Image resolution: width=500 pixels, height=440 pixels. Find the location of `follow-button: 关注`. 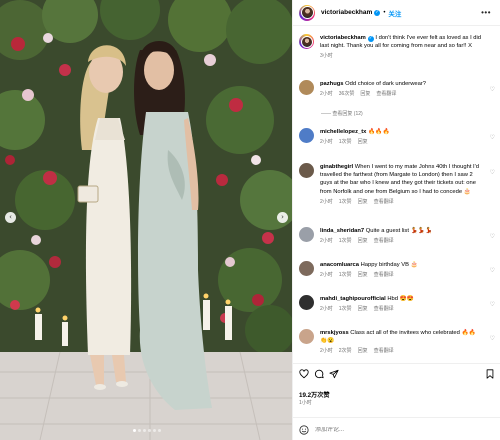

follow-button: 关注 is located at coordinates (394, 13).